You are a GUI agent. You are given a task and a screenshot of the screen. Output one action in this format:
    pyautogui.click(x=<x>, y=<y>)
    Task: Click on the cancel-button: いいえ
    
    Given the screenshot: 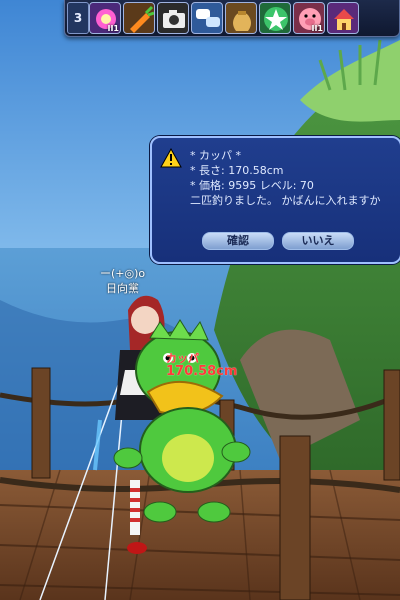 What is the action you would take?
    pyautogui.click(x=318, y=241)
    